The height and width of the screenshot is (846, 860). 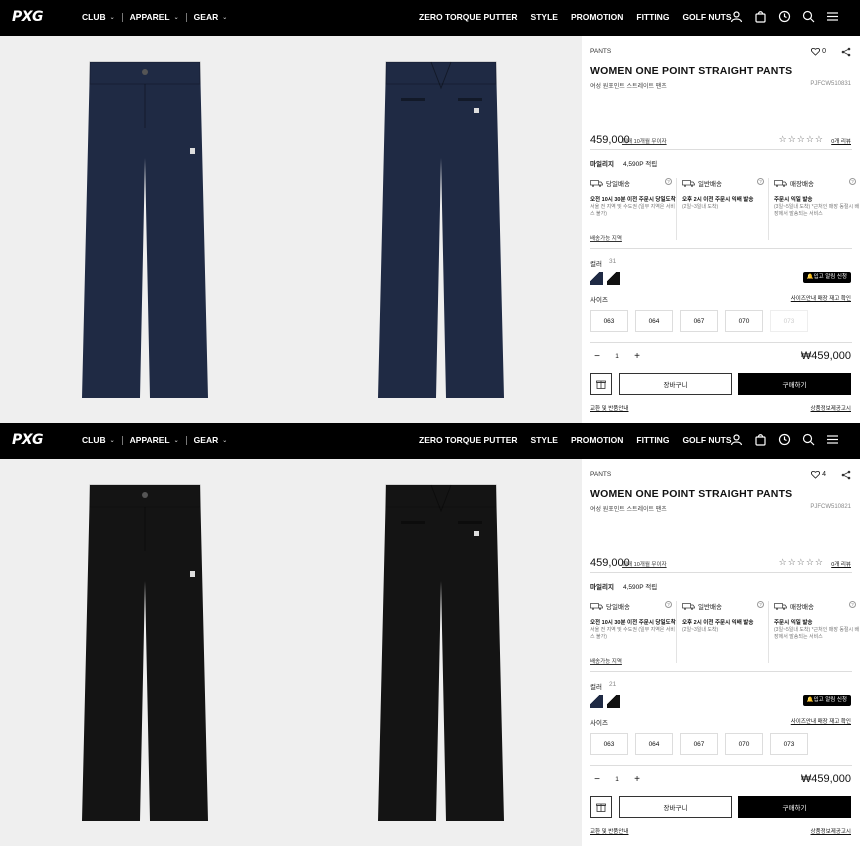 I want to click on mileage-value: 4,590P 적립, so click(x=640, y=587).